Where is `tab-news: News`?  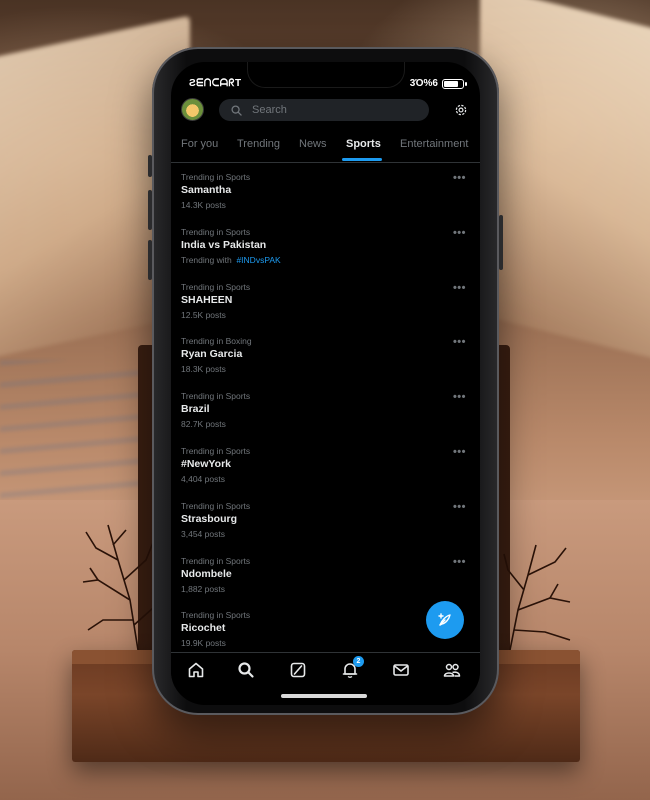 tab-news: News is located at coordinates (313, 144).